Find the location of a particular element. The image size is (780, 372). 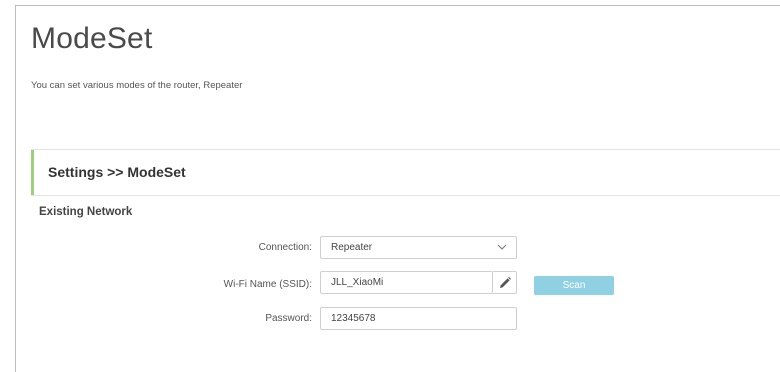

password-label: Password: is located at coordinates (288, 318).